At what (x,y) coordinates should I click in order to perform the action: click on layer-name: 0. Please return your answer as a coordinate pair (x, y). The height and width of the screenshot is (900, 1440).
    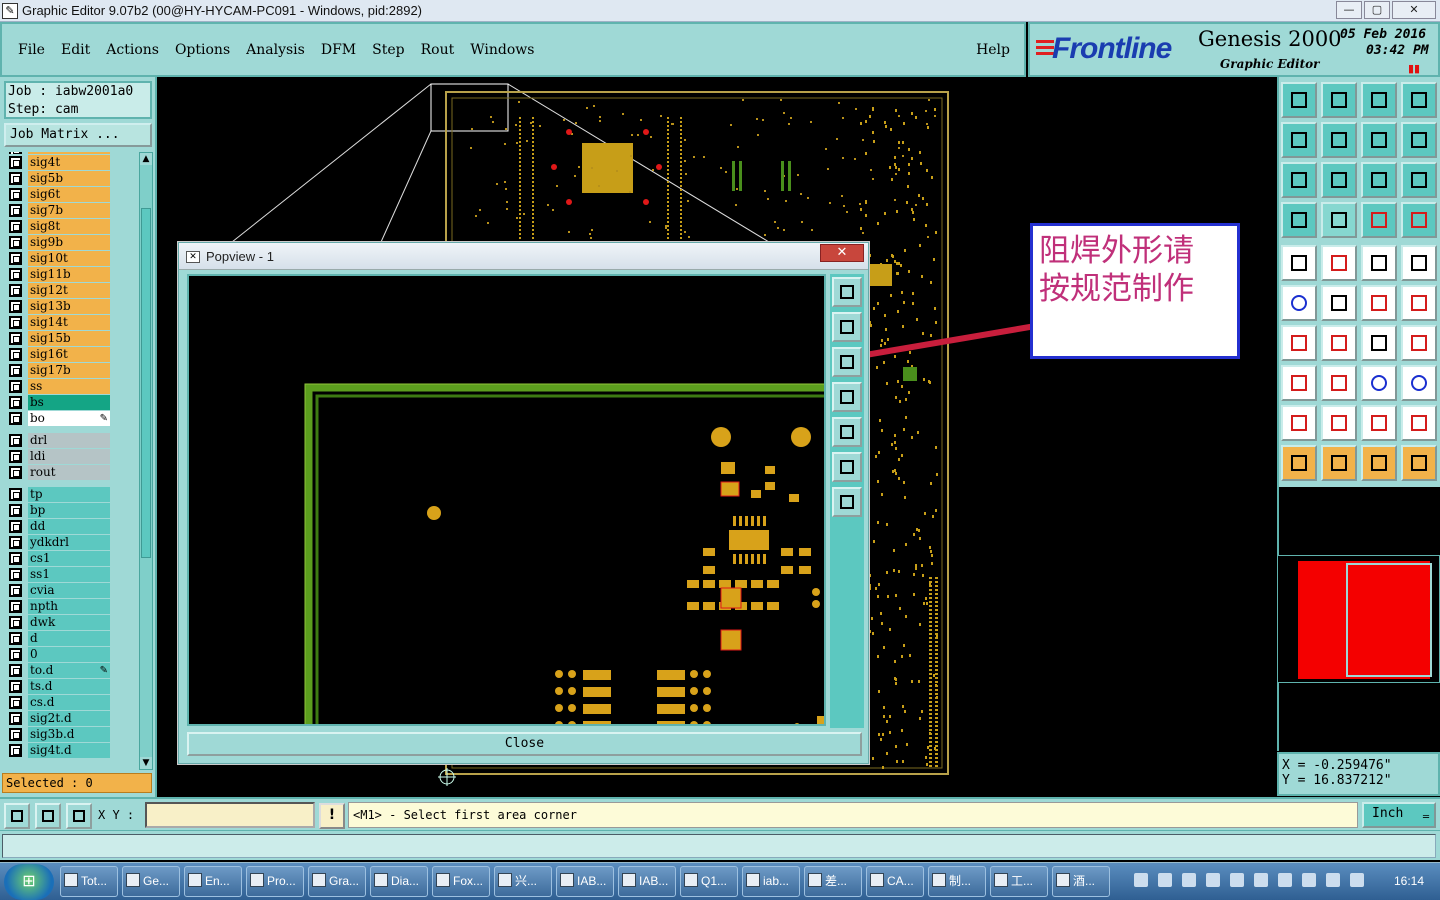
    Looking at the image, I should click on (69, 654).